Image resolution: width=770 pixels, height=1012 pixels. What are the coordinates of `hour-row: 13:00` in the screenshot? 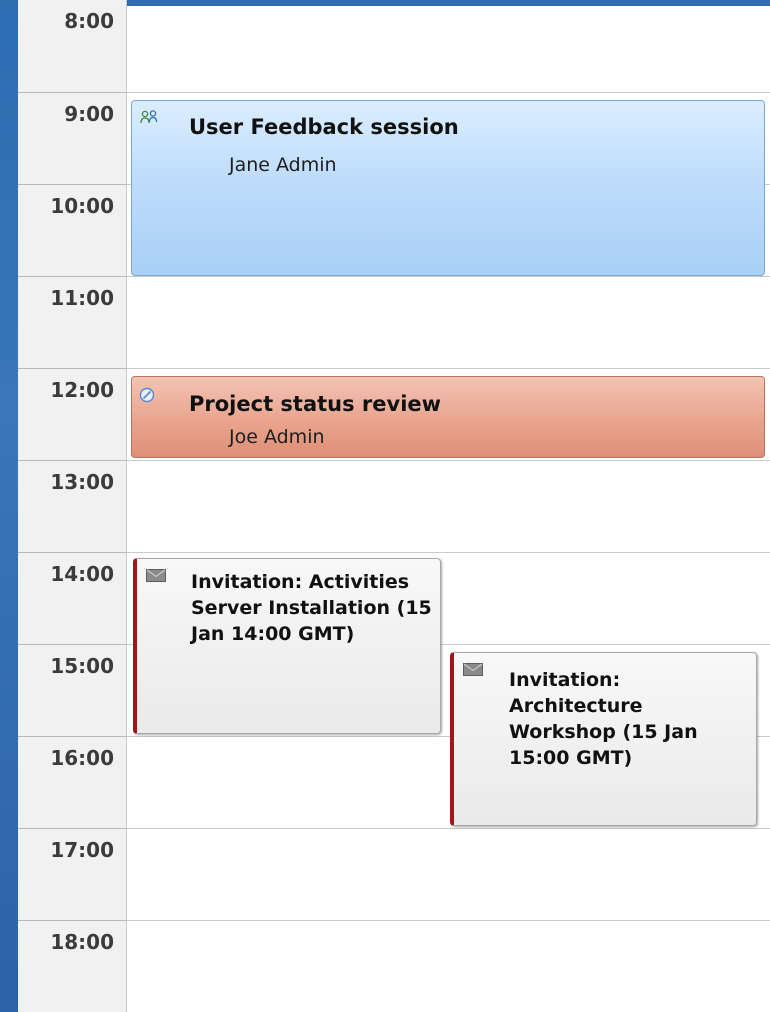 It's located at (394, 506).